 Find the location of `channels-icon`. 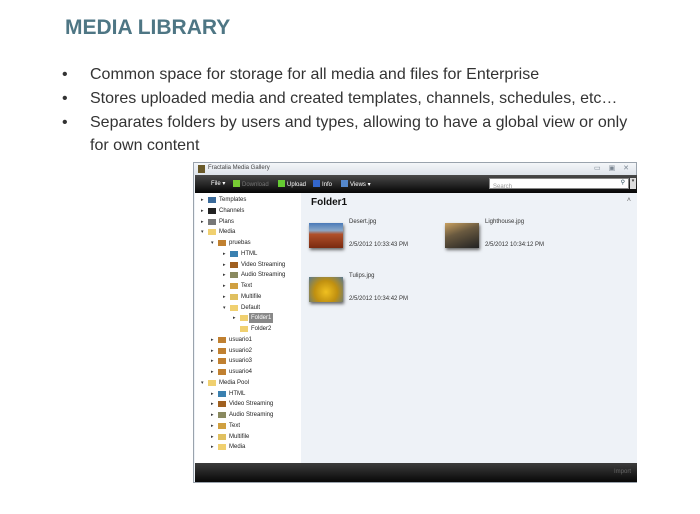

channels-icon is located at coordinates (212, 210).